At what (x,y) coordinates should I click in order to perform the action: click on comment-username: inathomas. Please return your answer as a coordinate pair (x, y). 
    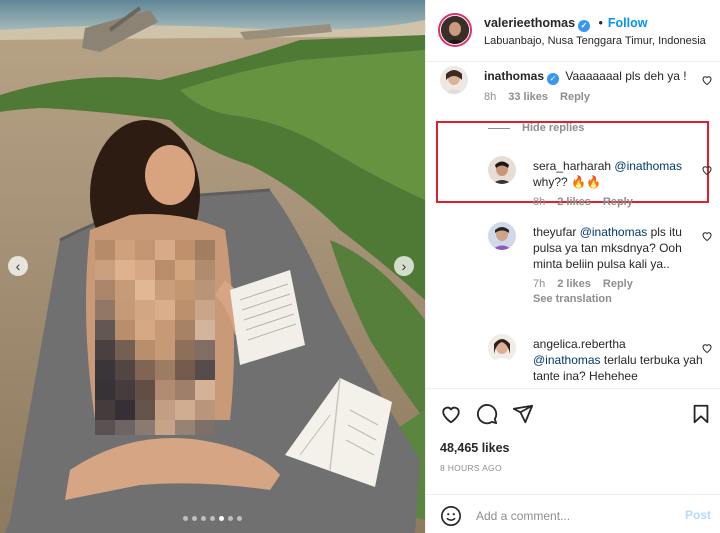
    Looking at the image, I should click on (514, 76).